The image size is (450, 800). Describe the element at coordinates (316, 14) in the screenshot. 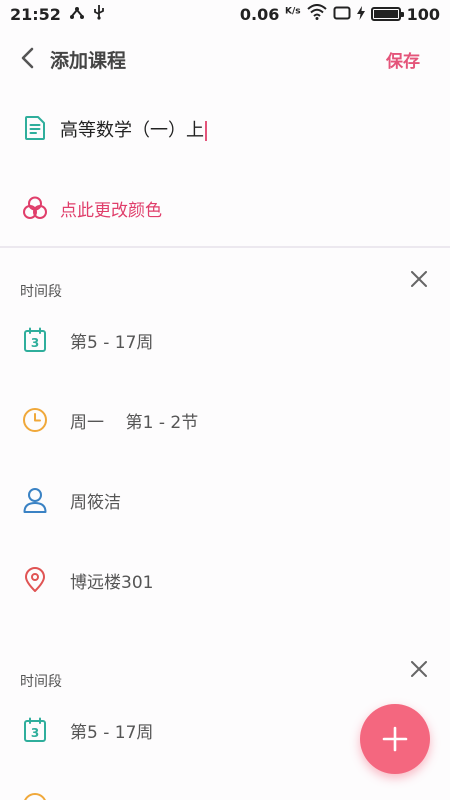

I see `wifi-icon` at that location.